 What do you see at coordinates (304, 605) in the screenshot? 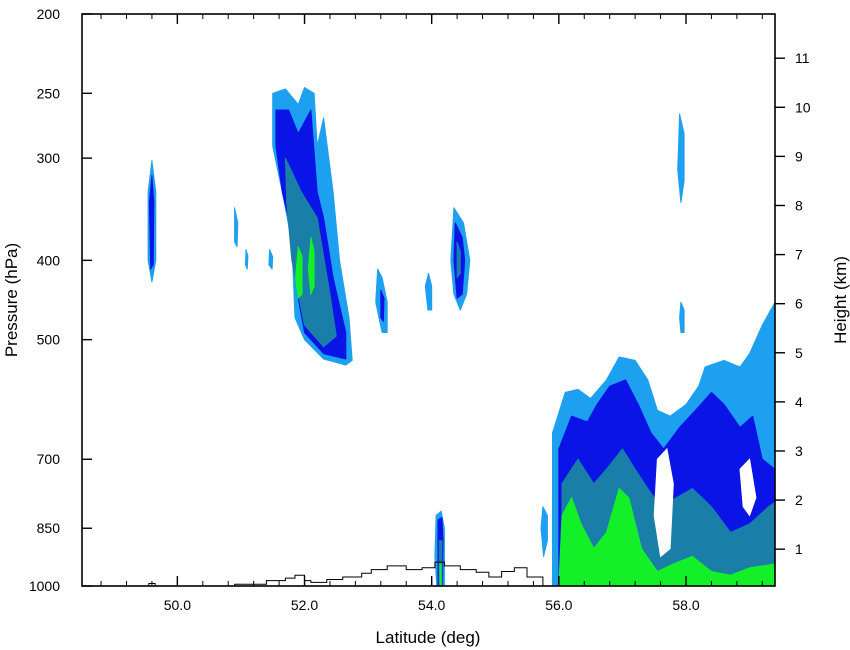
I see `x-tick-label: 52.0` at bounding box center [304, 605].